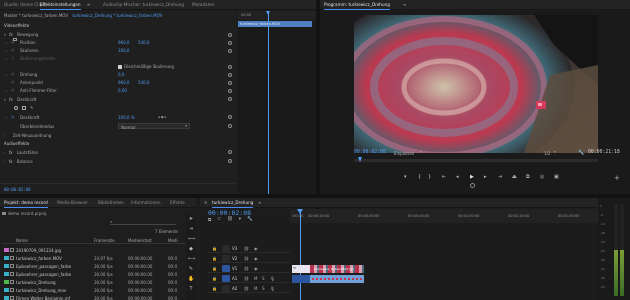 The width and height of the screenshot is (630, 300). I want to click on close-icon: ✕, so click(205, 202).